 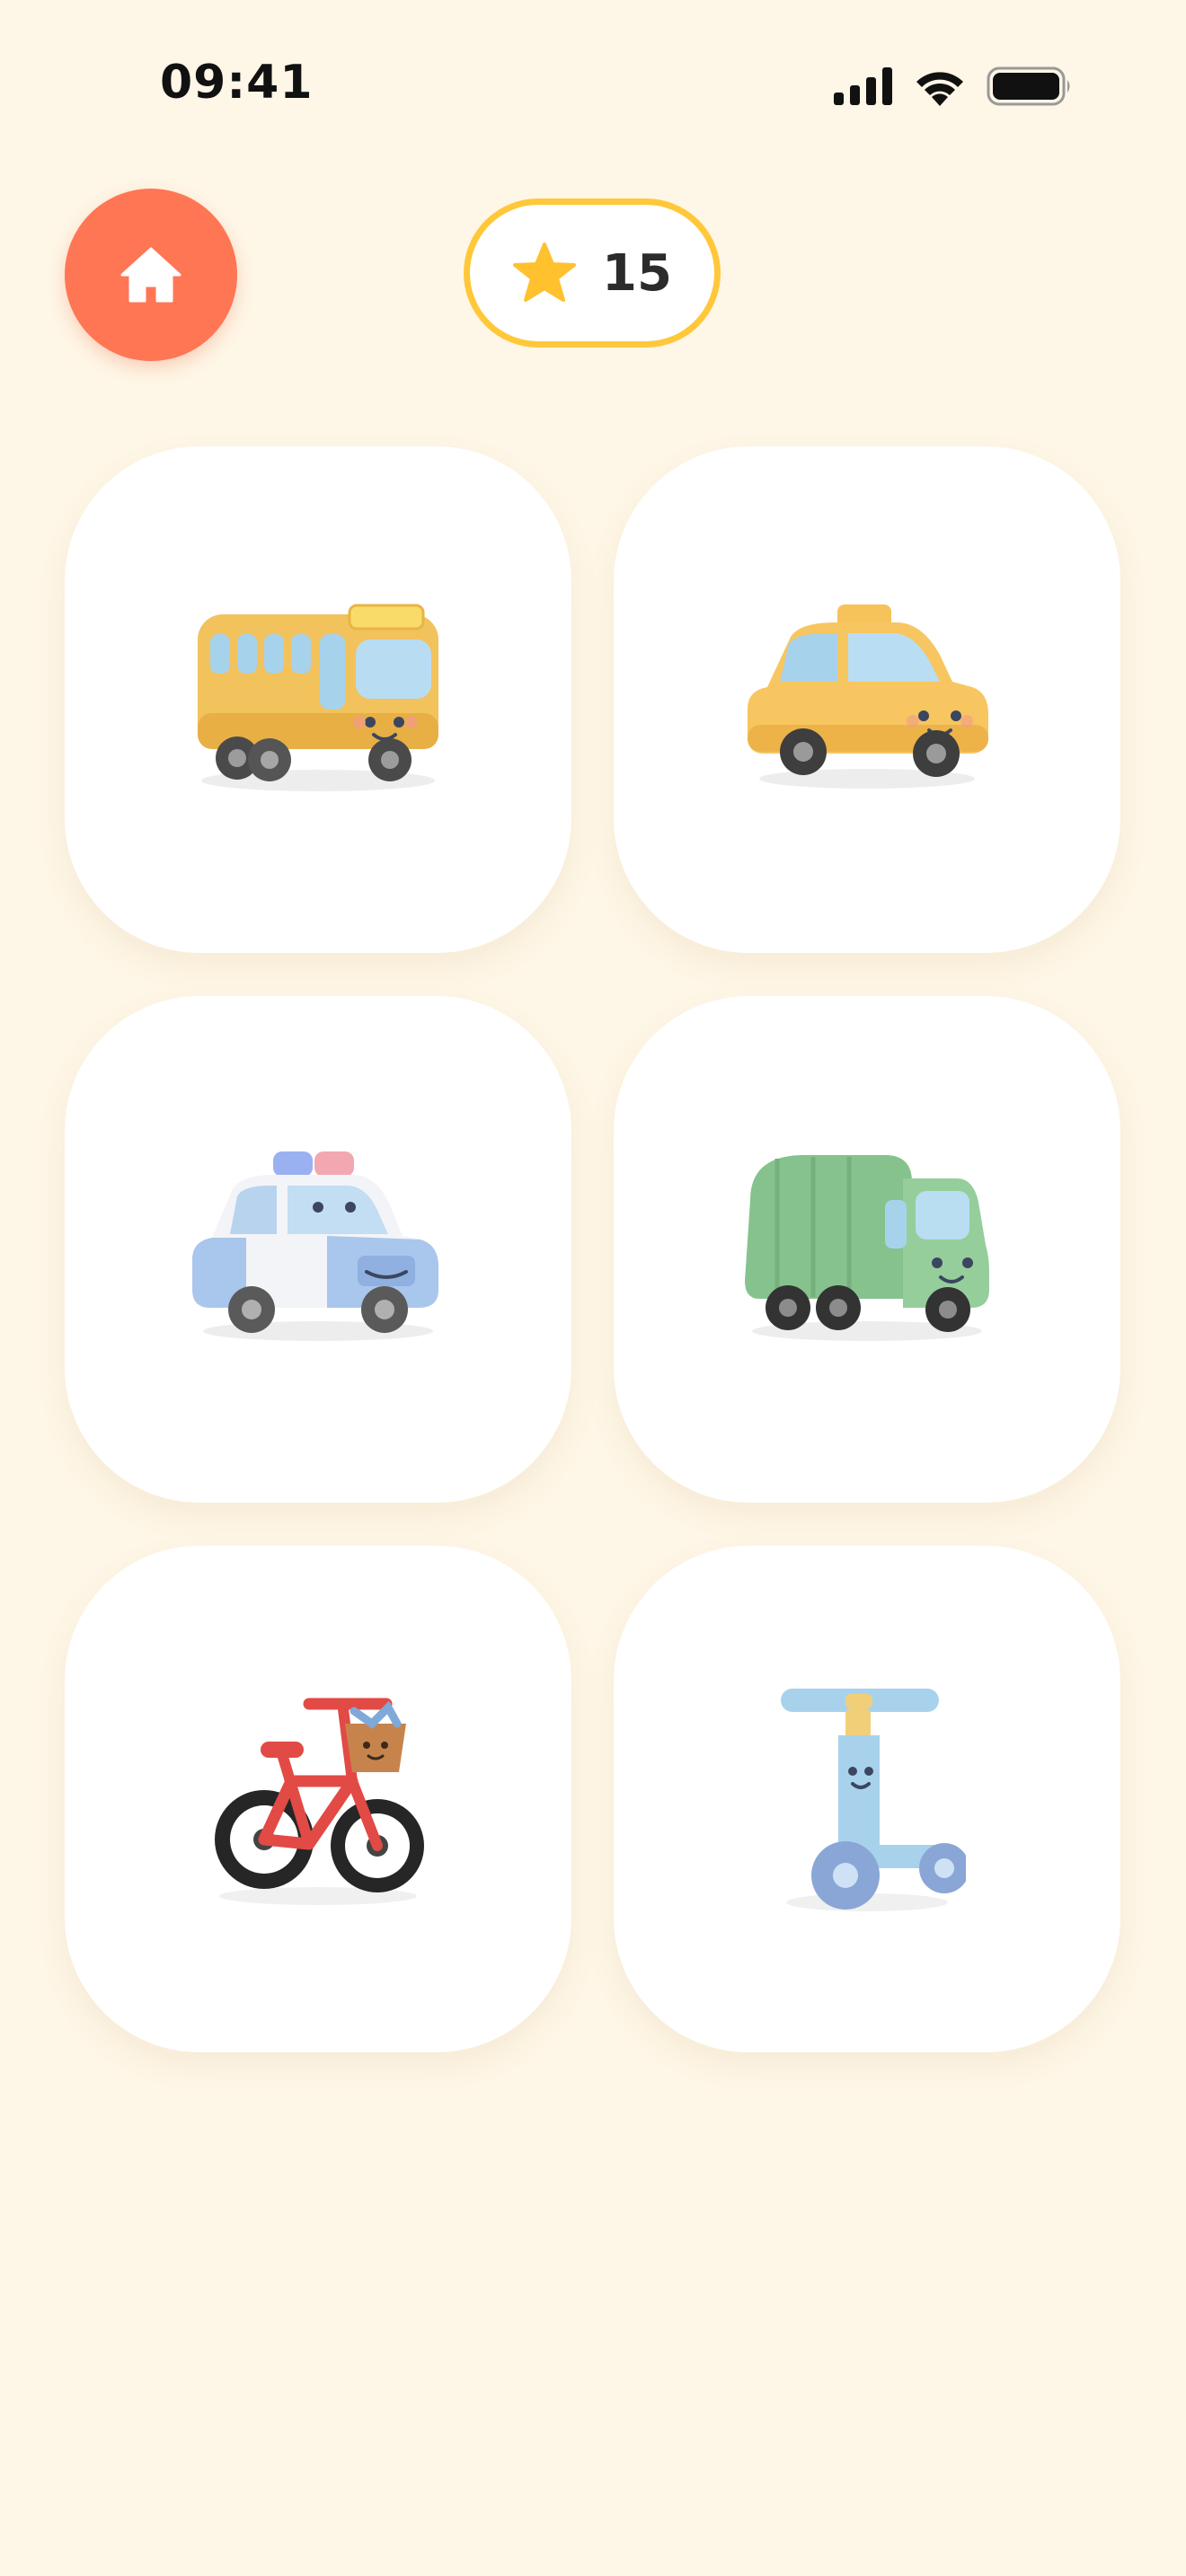 What do you see at coordinates (637, 273) in the screenshot?
I see `star-count: 15` at bounding box center [637, 273].